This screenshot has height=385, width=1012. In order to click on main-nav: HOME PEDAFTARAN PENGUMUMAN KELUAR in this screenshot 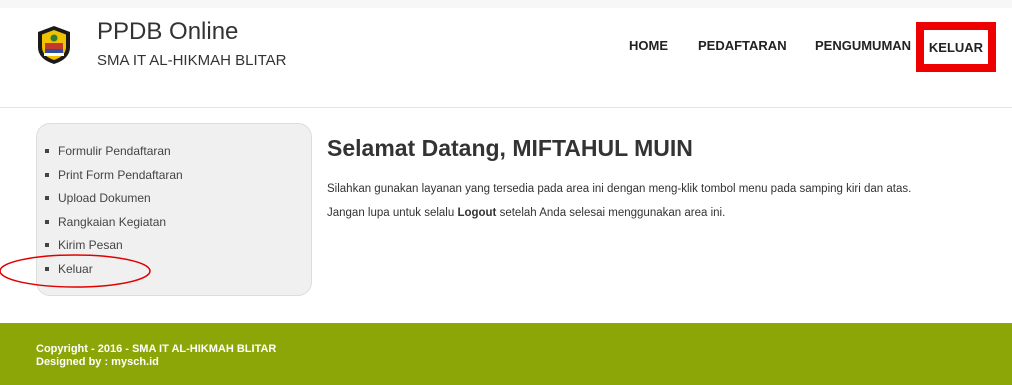, I will do `click(506, 47)`.